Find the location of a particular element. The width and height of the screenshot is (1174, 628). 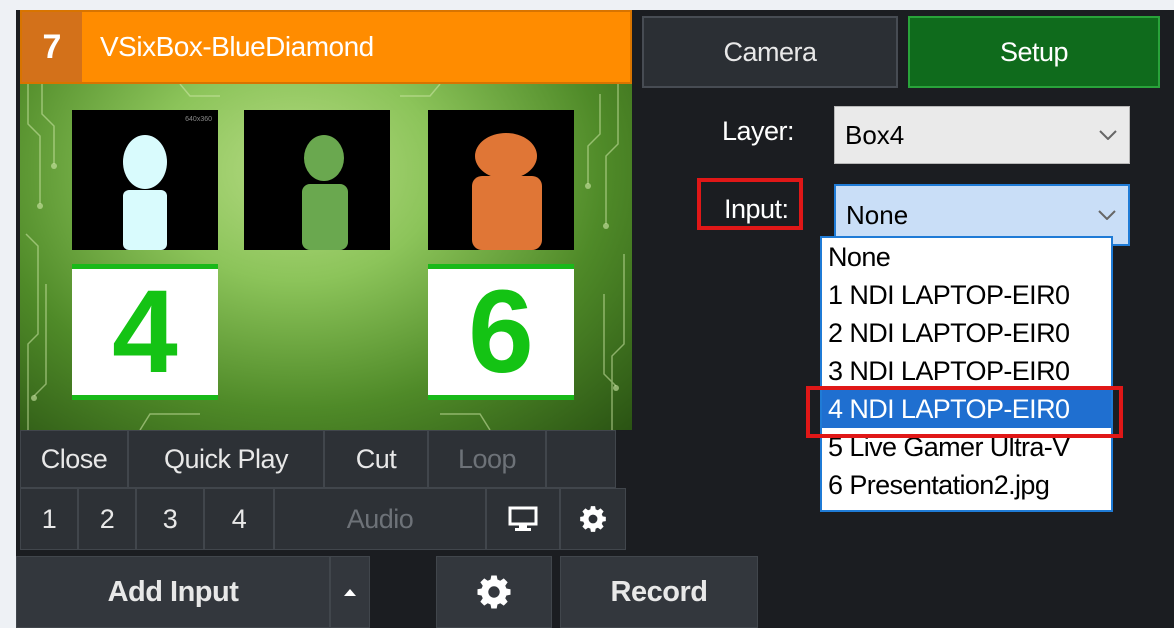

audio-button: Audio is located at coordinates (380, 519).